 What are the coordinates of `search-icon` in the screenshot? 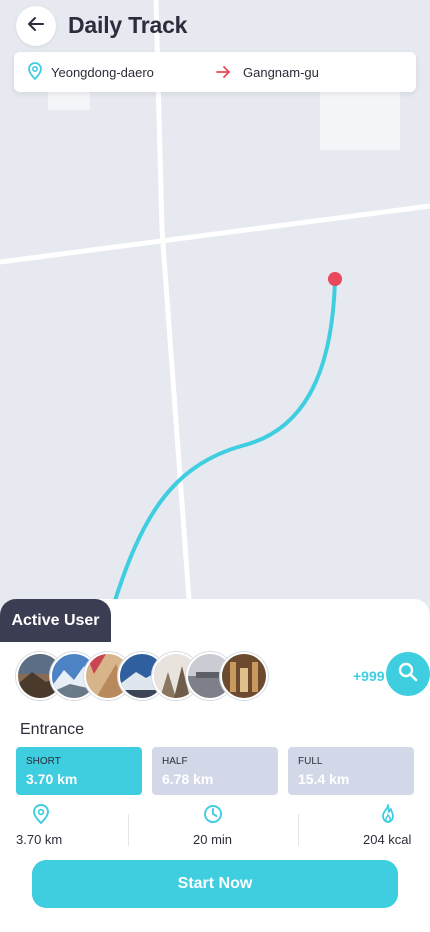 It's located at (408, 674).